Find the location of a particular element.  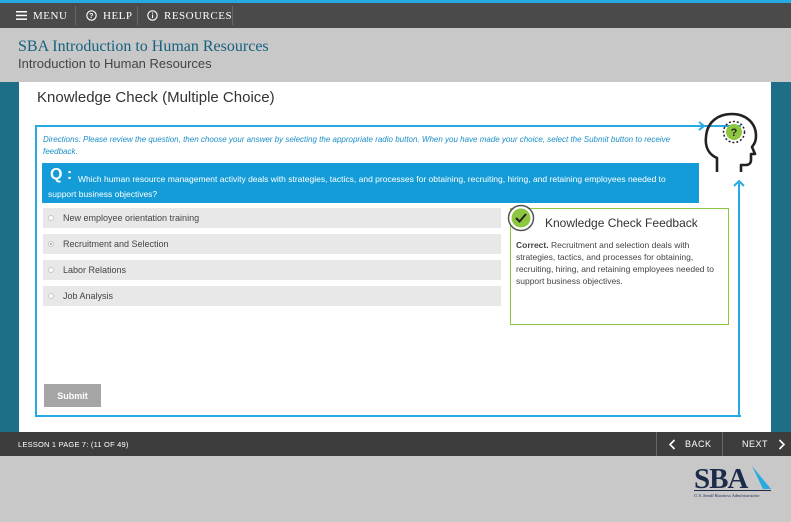

answer-option-label: Job Analysis is located at coordinates (88, 296).